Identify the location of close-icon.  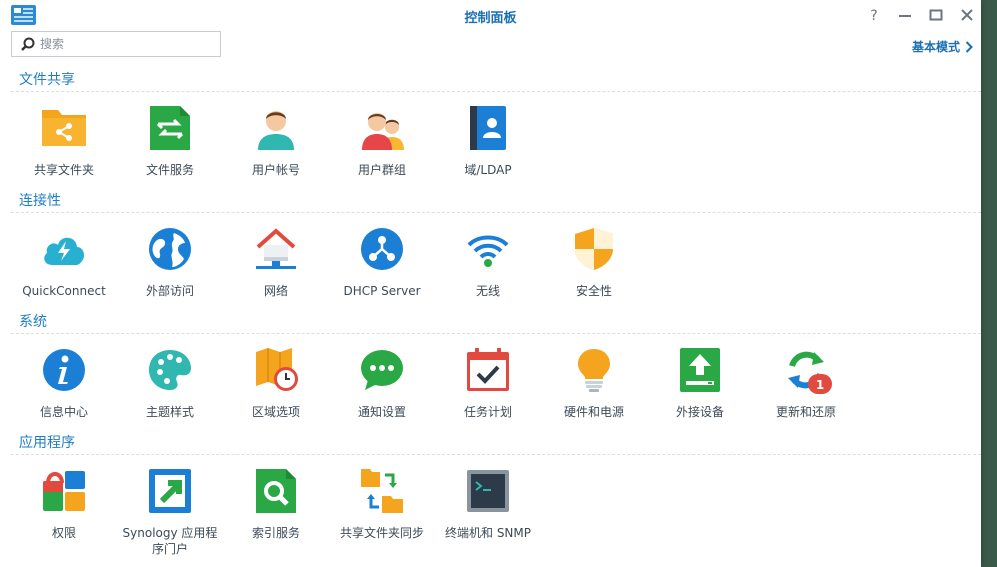
(967, 15).